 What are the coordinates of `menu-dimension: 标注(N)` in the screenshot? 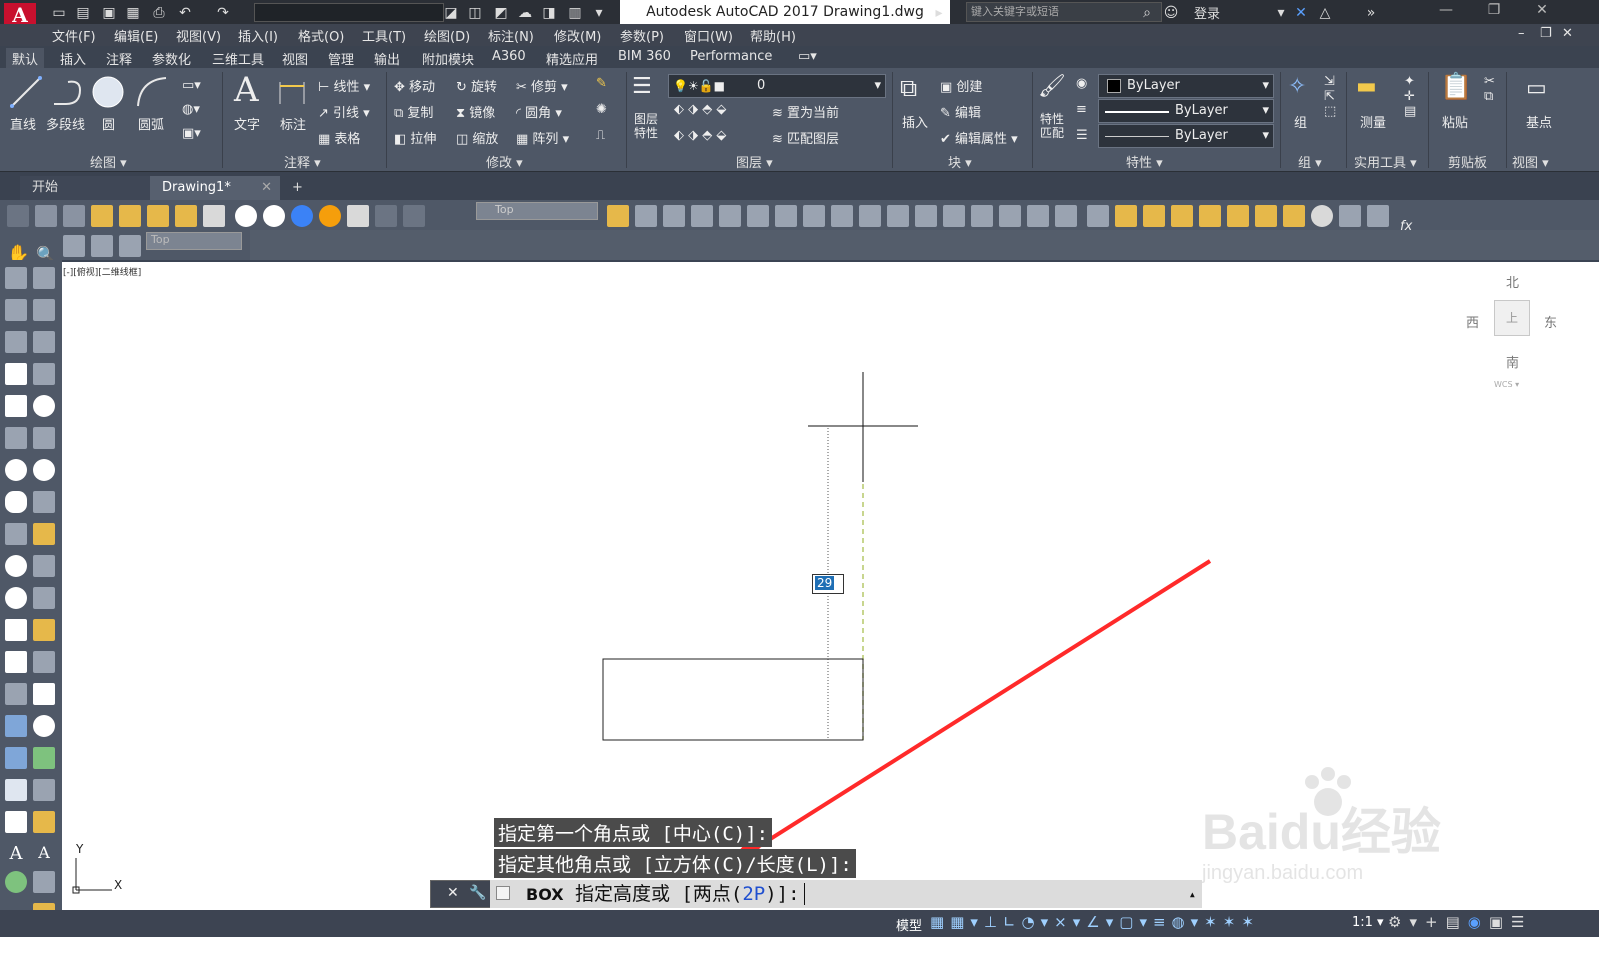 It's located at (511, 35).